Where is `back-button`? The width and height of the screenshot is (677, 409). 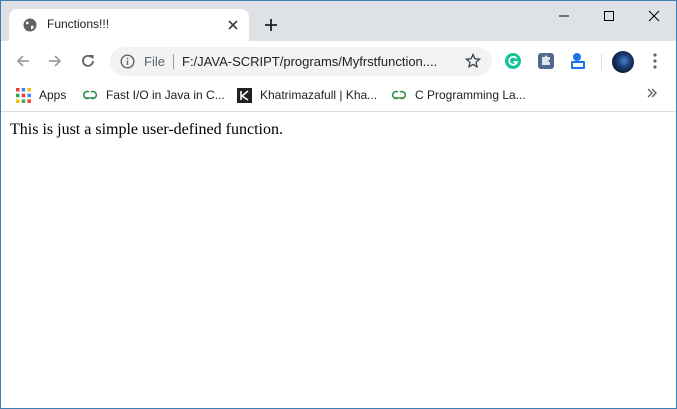
back-button is located at coordinates (23, 61).